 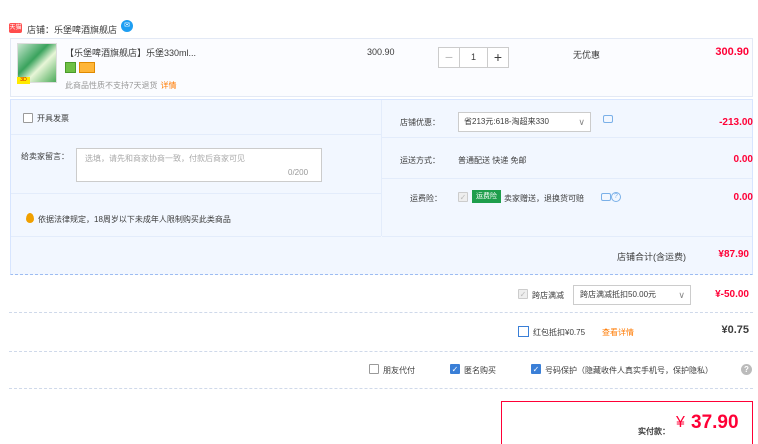 I want to click on insurance-checkbox: ✓, so click(x=463, y=197).